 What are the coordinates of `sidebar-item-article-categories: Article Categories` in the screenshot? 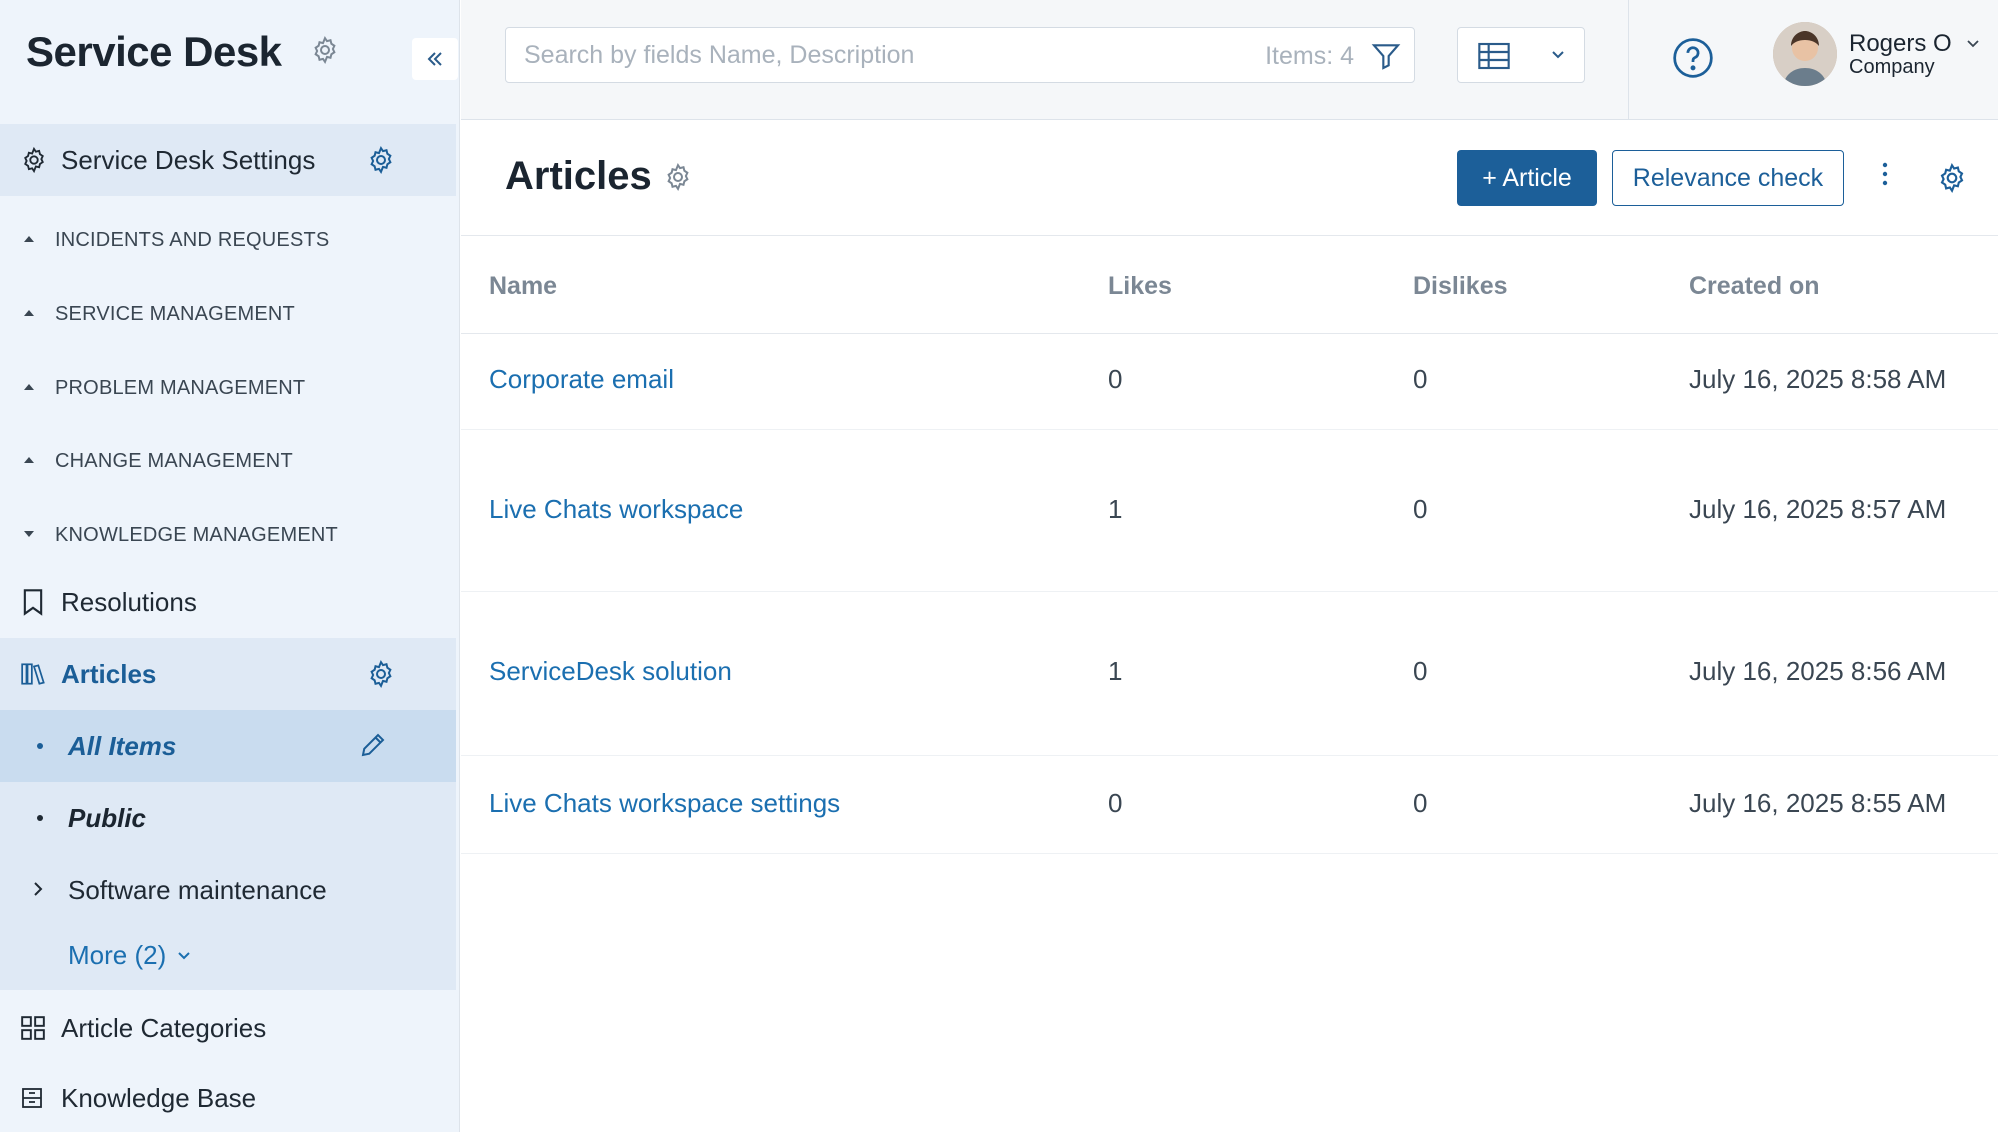 It's located at (228, 1028).